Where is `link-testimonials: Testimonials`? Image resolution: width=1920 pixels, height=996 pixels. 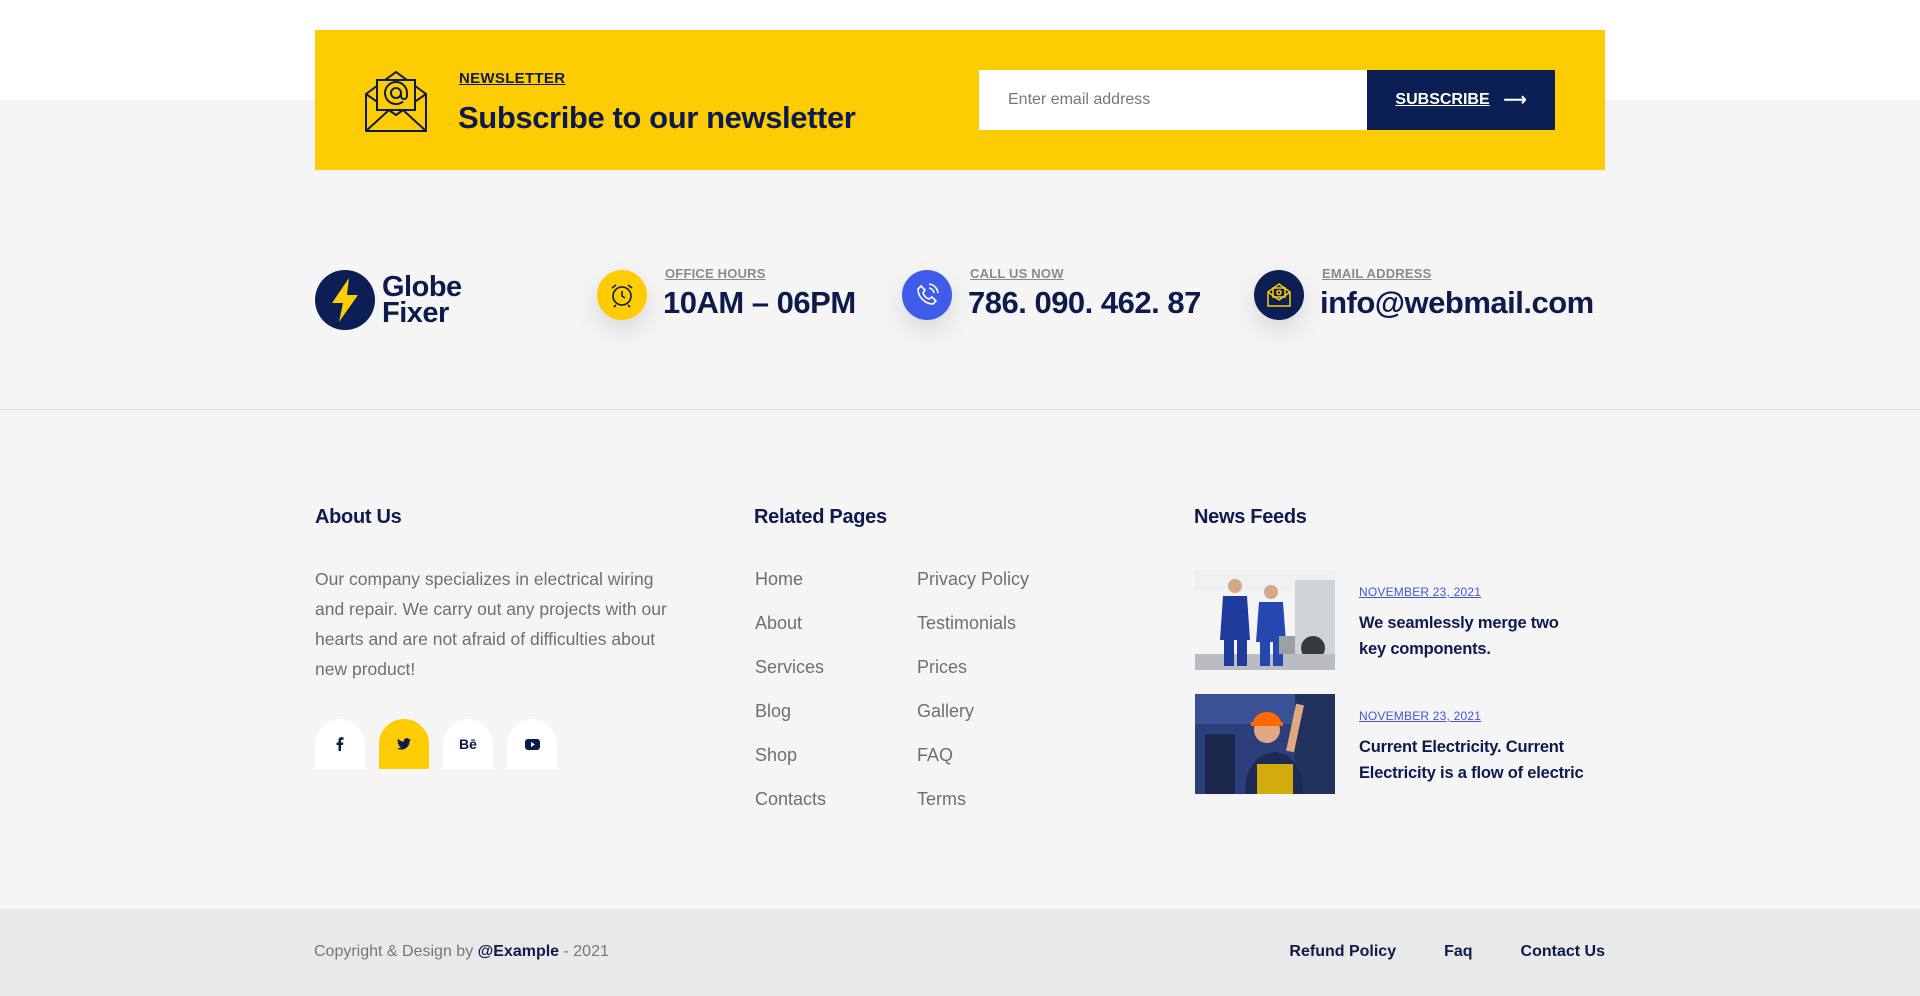
link-testimonials: Testimonials is located at coordinates (973, 631).